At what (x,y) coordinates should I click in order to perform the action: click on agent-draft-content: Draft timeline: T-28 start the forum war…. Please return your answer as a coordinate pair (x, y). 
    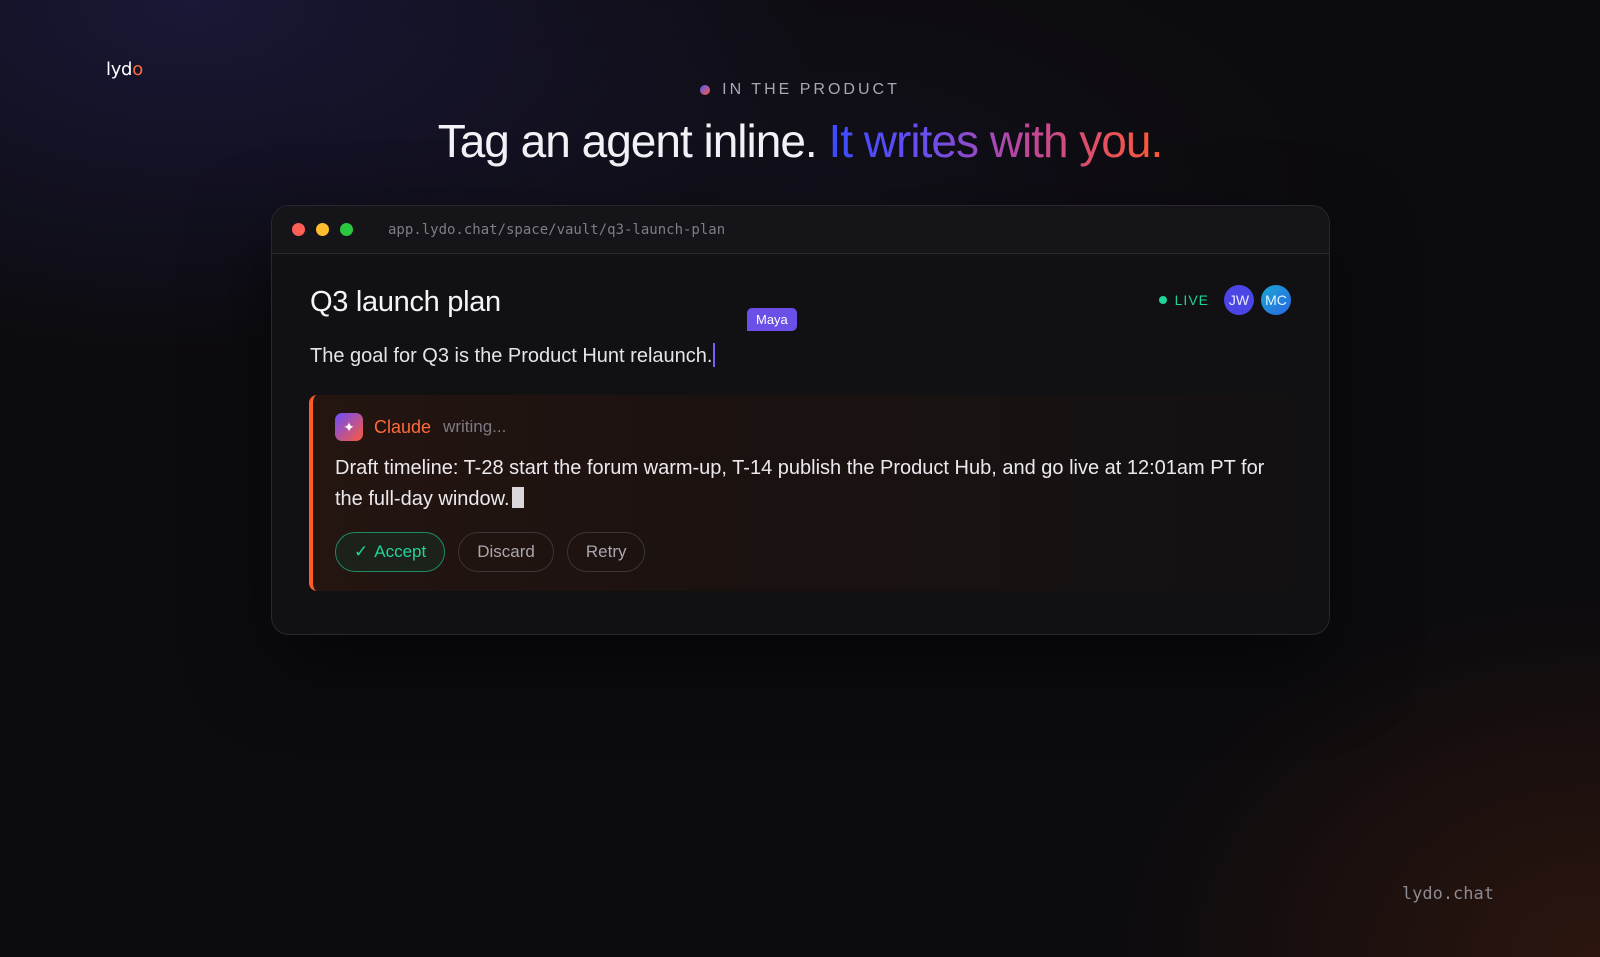
    Looking at the image, I should click on (800, 483).